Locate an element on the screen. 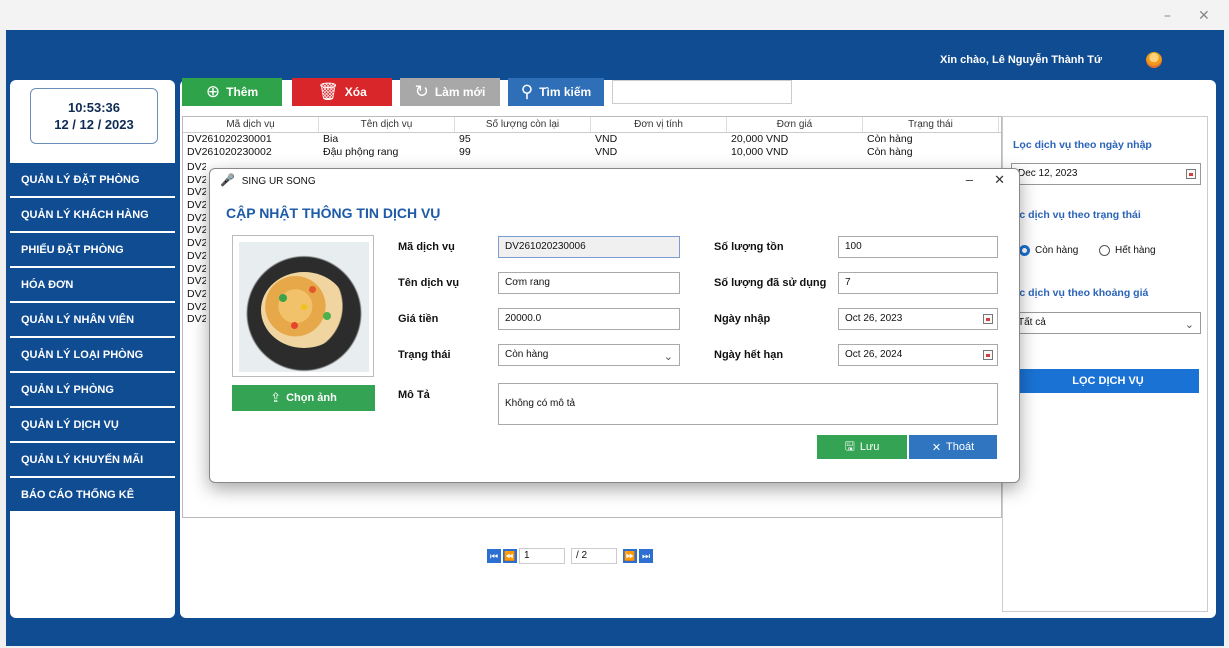  filter-price-value: Tất cả is located at coordinates (1032, 322).